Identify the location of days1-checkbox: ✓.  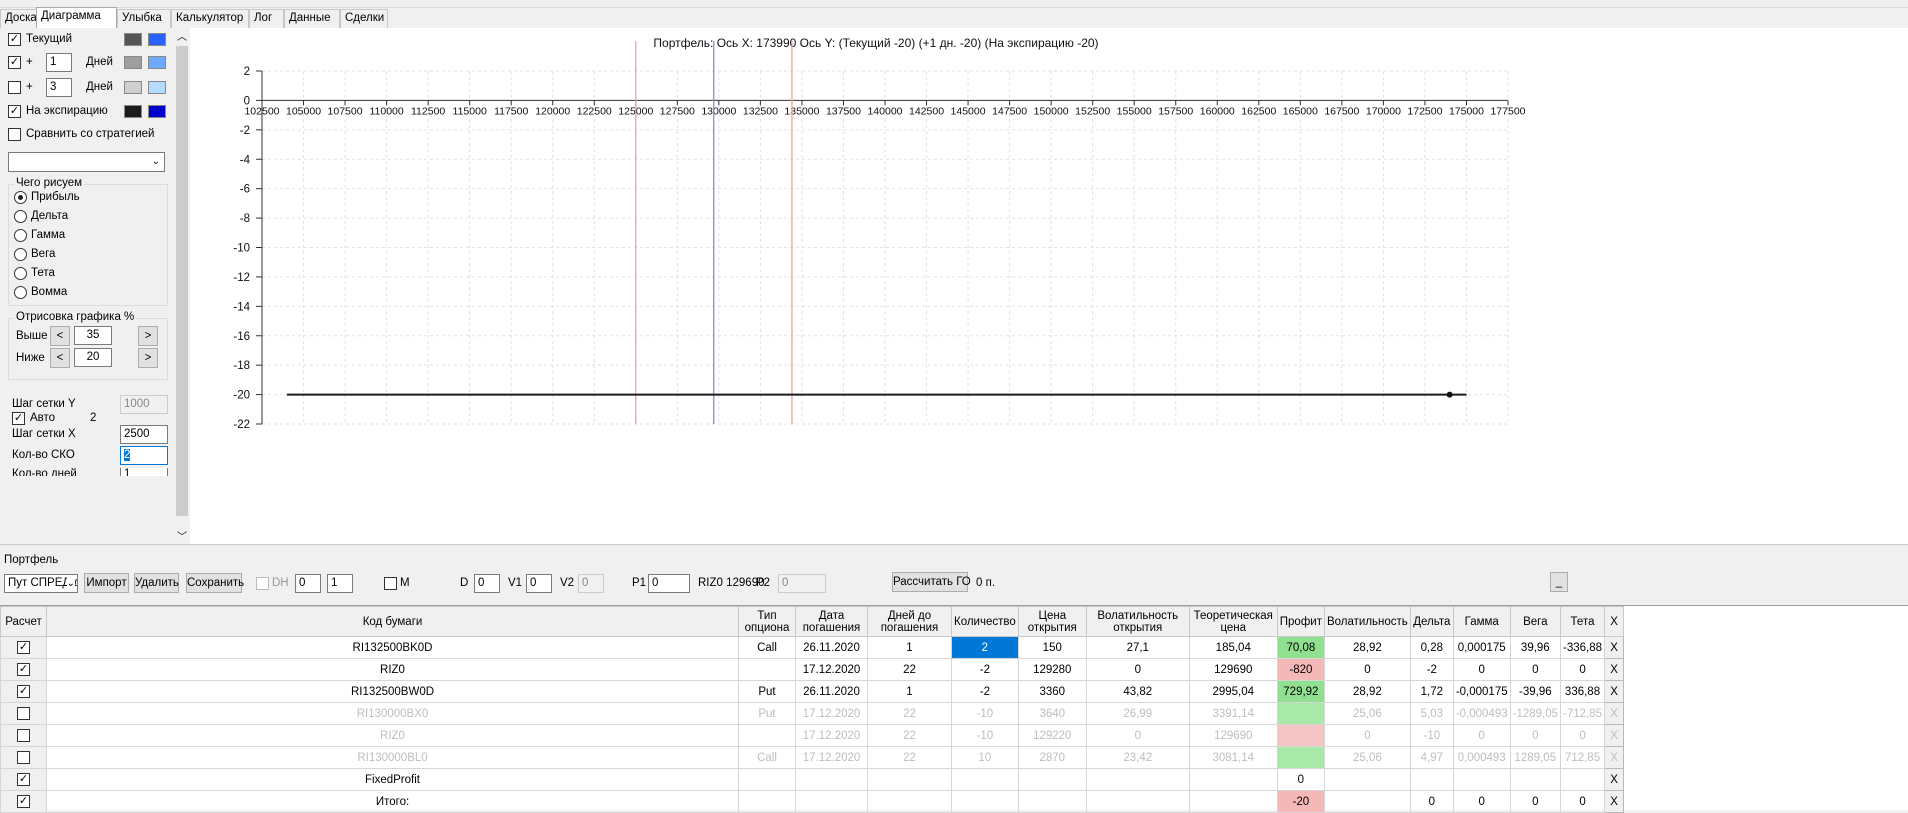
(14, 62).